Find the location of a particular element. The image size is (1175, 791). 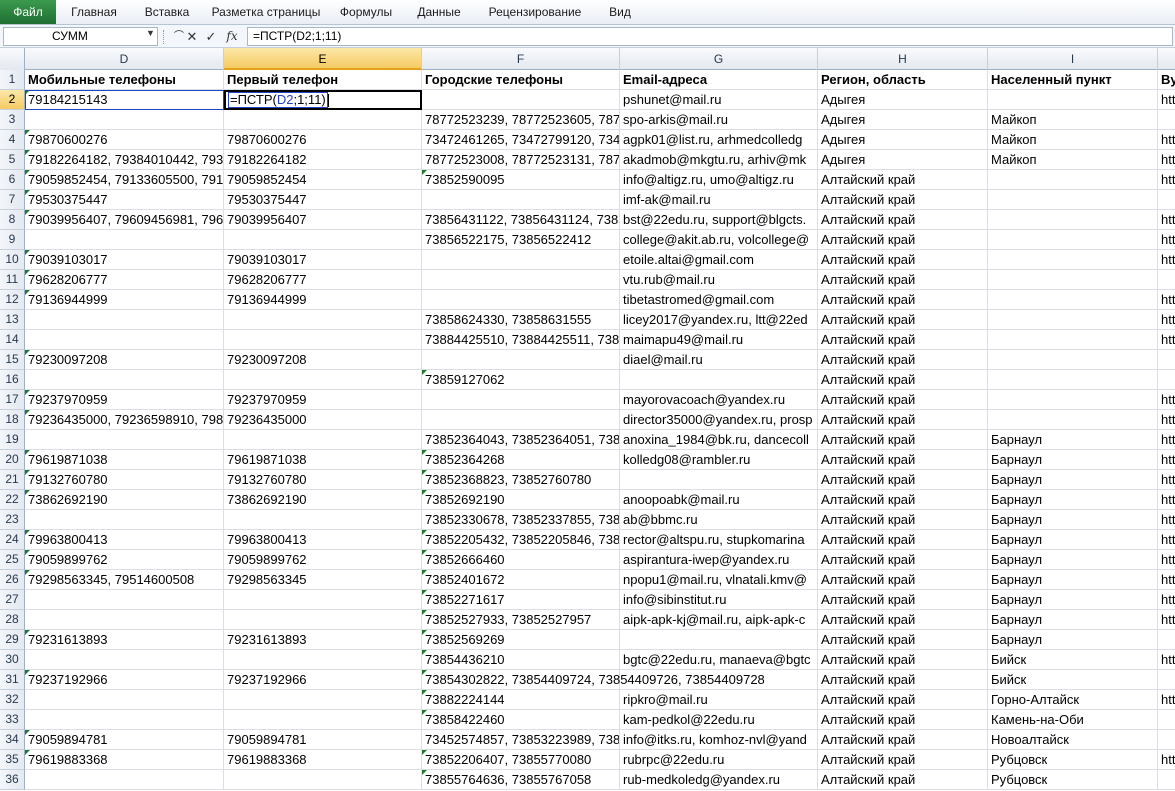

cell-f19: 73852364043, 73852364051, 7385 is located at coordinates (521, 440).